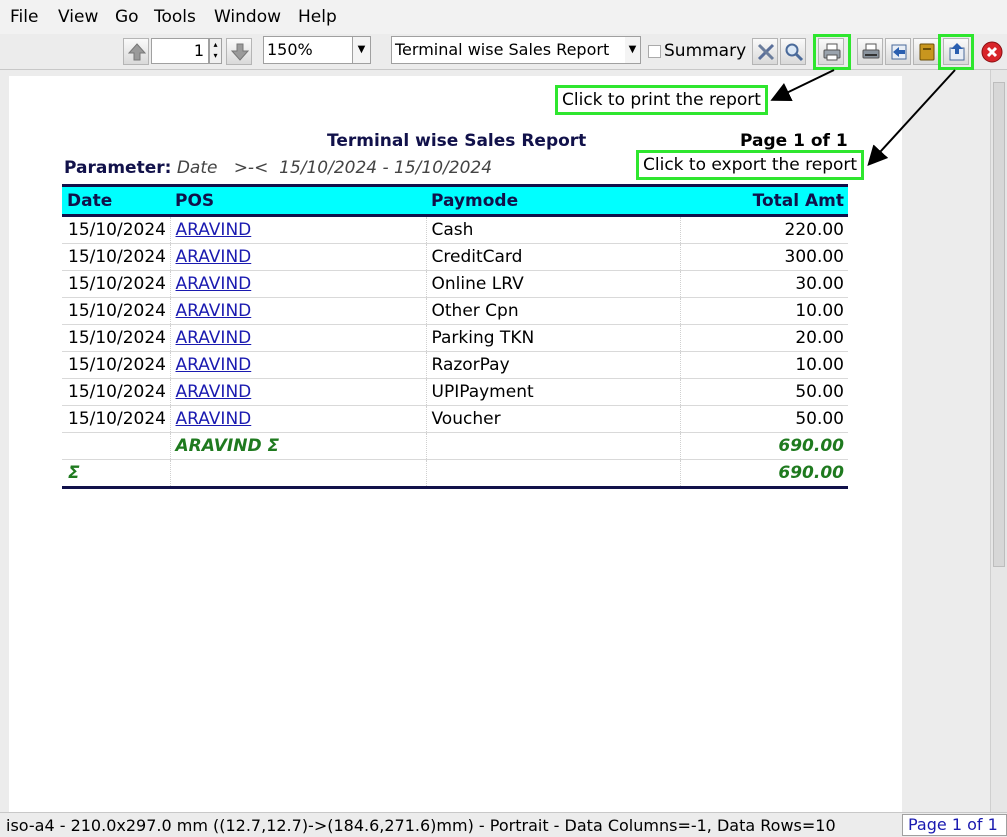 This screenshot has height=837, width=1007. What do you see at coordinates (911, 117) in the screenshot?
I see `export-arrow` at bounding box center [911, 117].